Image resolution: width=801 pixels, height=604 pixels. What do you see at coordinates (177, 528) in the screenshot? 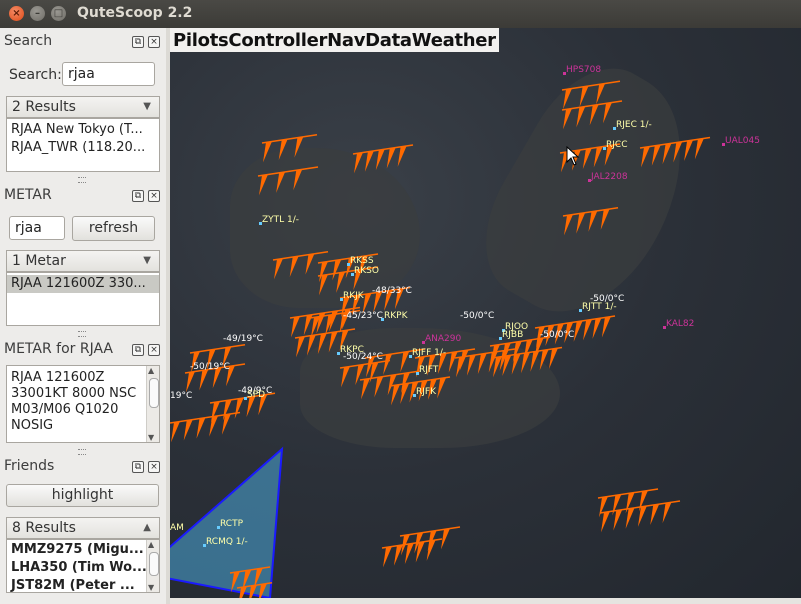
I see `airport-label: AM` at bounding box center [177, 528].